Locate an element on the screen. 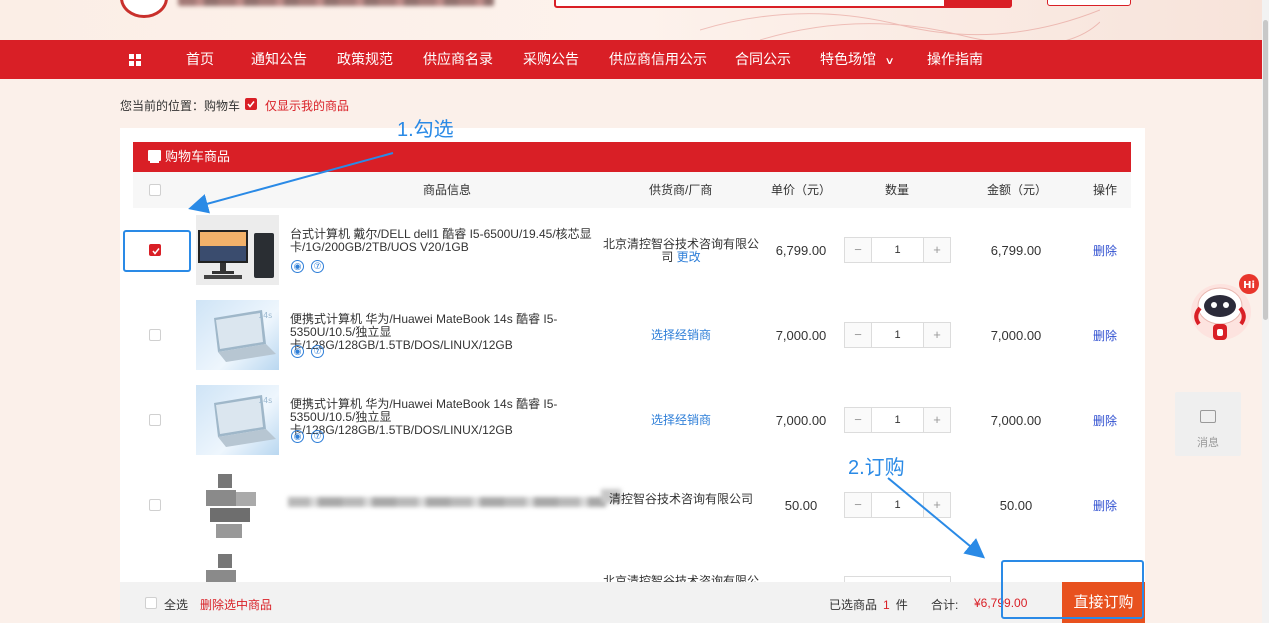 Image resolution: width=1269 pixels, height=623 pixels. col-unit-price: 单价（元） is located at coordinates (801, 190).